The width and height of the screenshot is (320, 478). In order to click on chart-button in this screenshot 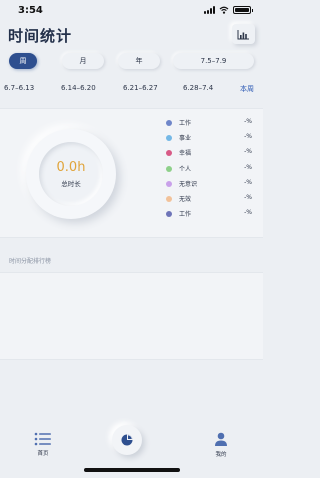, I will do `click(243, 34)`.